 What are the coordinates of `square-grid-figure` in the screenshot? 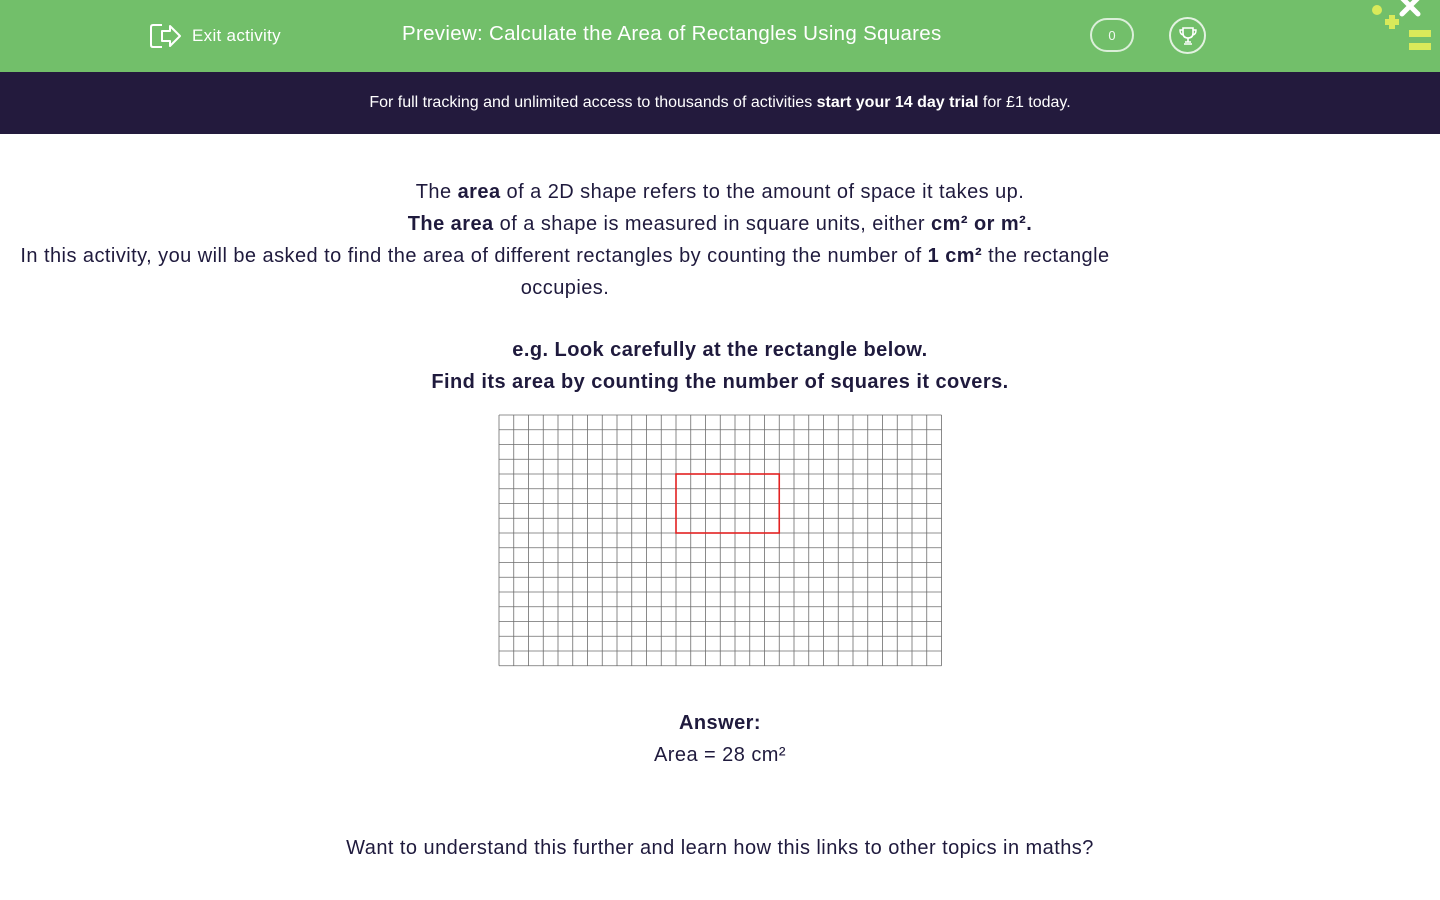 It's located at (720, 543).